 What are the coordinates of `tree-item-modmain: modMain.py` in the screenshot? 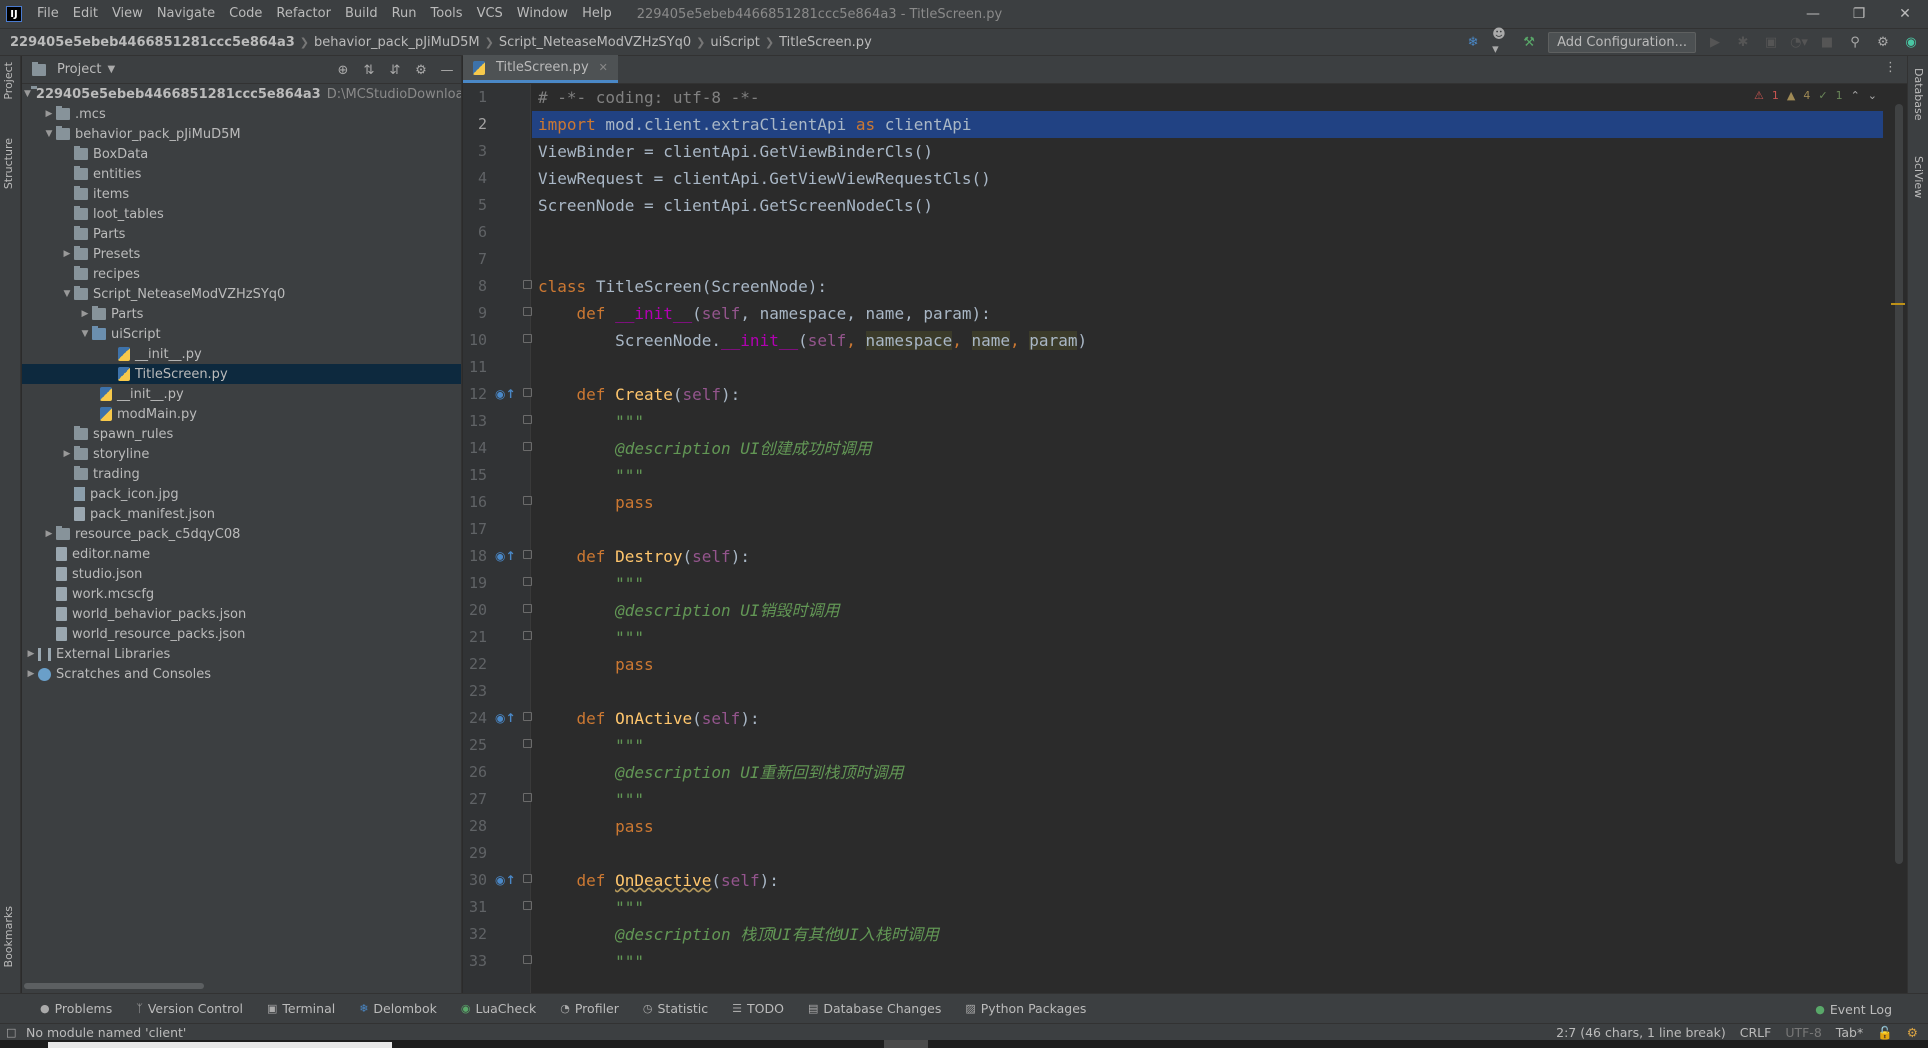 It's located at (241, 414).